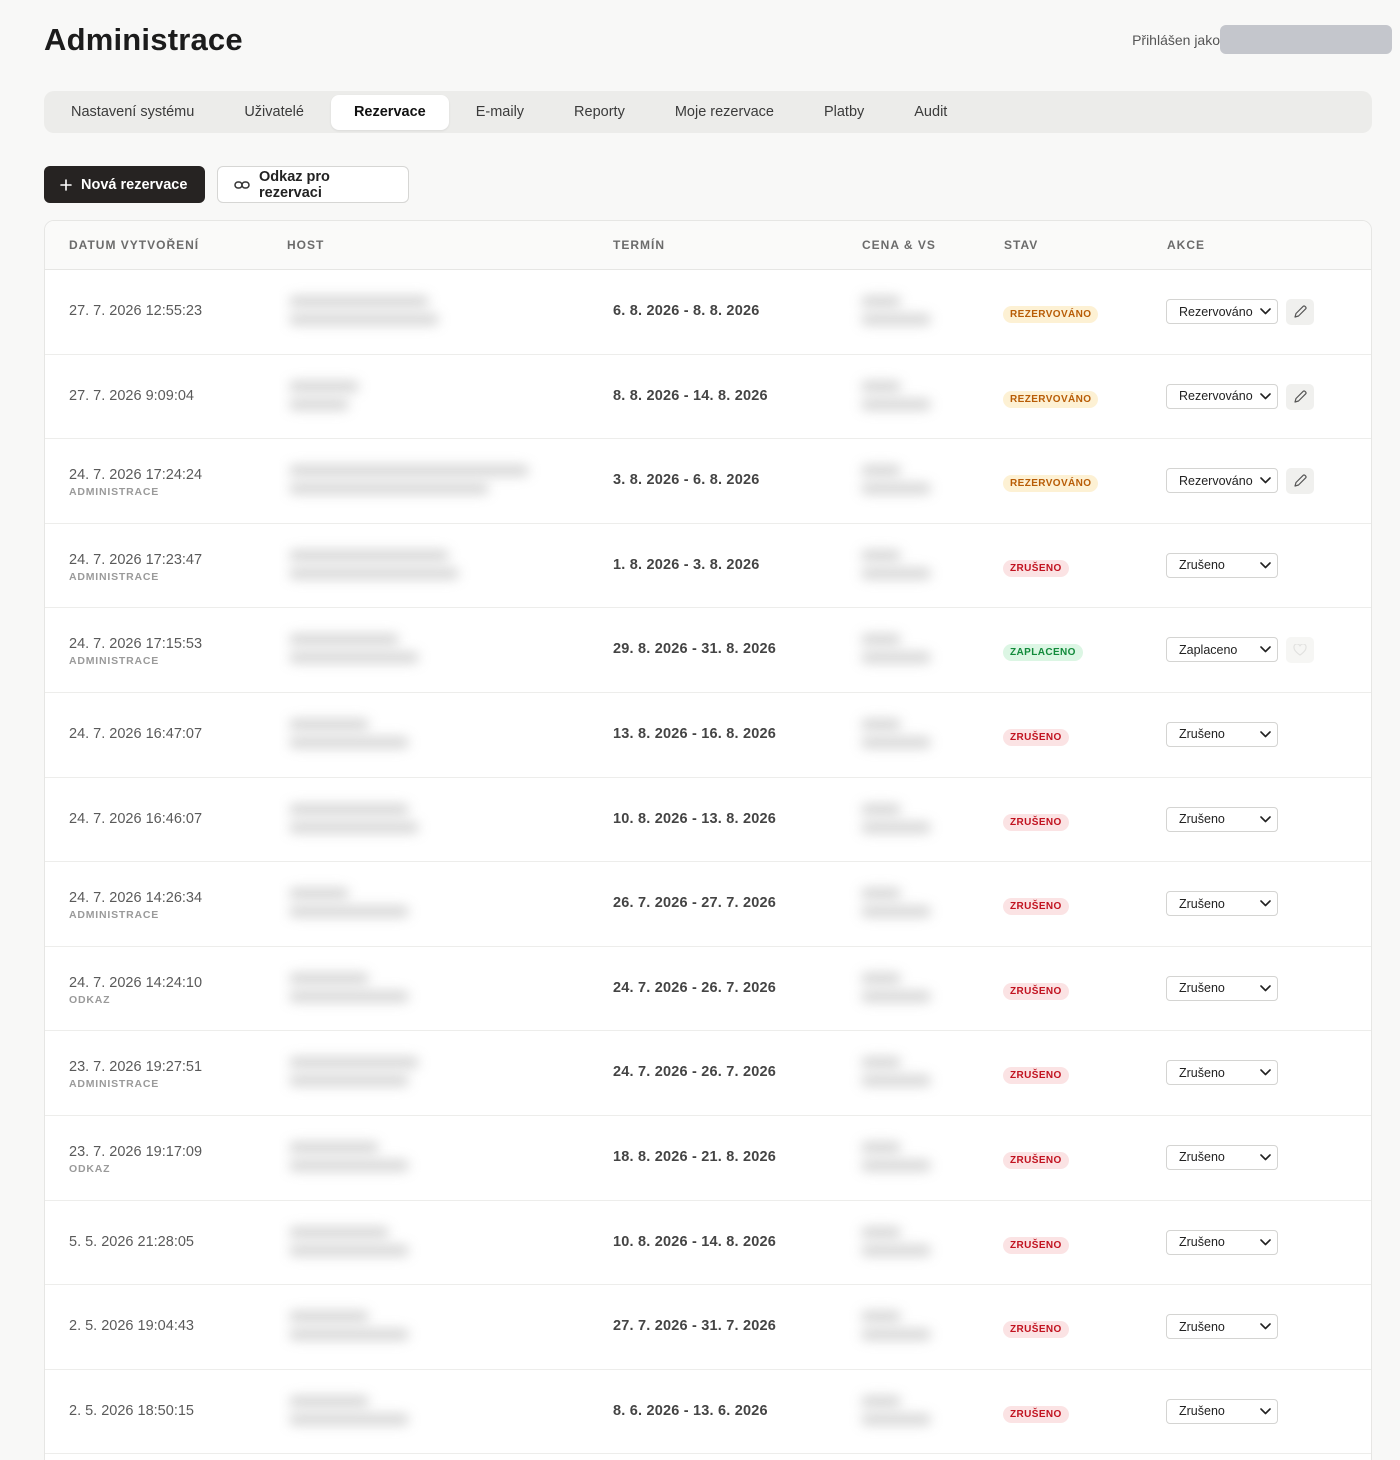 The image size is (1400, 1460). Describe the element at coordinates (1021, 245) in the screenshot. I see `column-header-status: STAV` at that location.